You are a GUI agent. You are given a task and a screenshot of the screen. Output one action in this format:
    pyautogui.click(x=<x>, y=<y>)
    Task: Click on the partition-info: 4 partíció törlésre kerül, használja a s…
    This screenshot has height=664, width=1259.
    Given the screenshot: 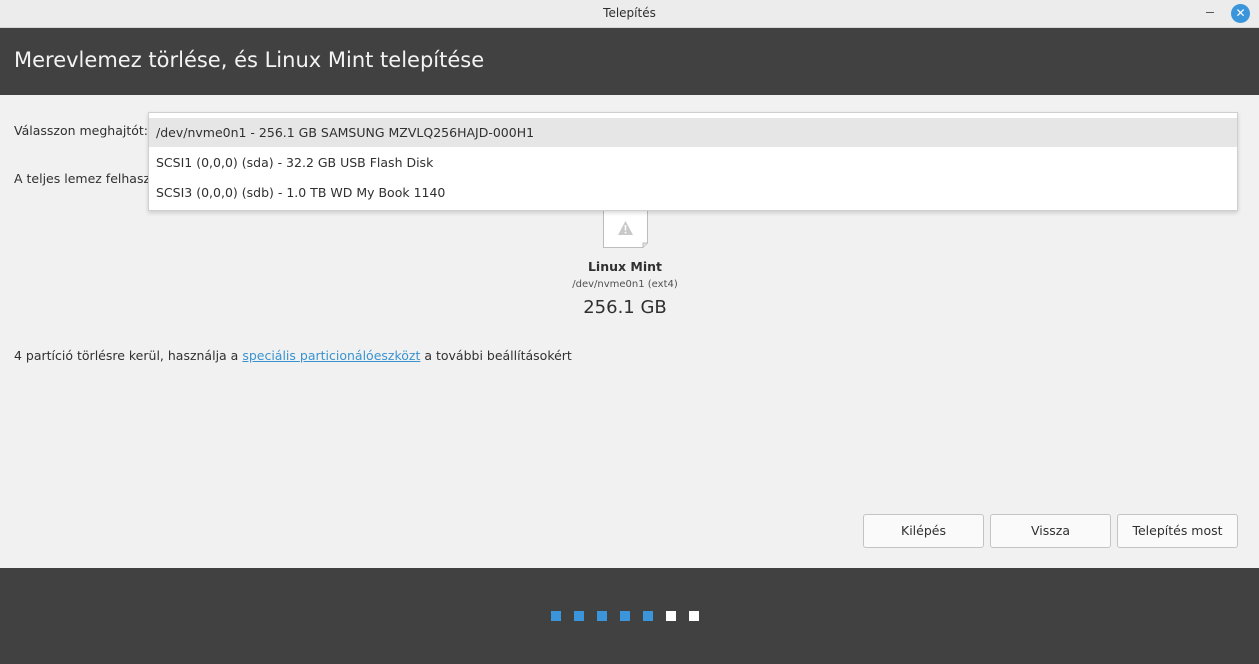 What is the action you would take?
    pyautogui.click(x=293, y=355)
    